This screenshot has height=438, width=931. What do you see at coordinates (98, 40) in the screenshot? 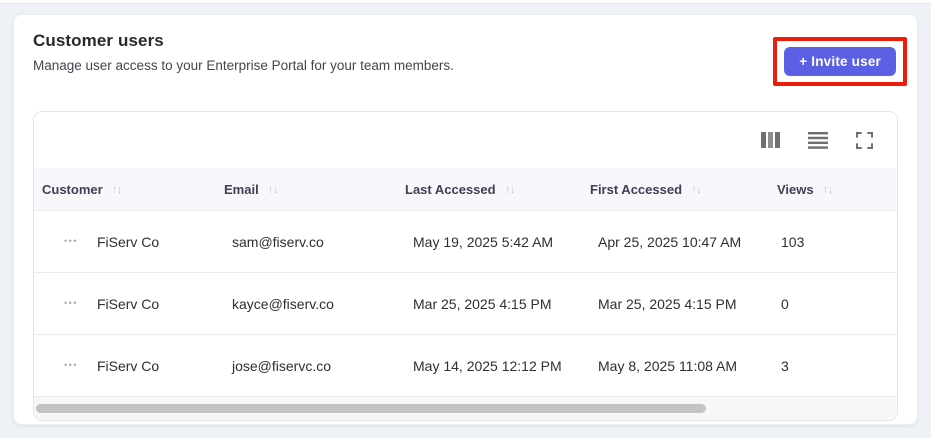
I see `page-title: Customer users` at bounding box center [98, 40].